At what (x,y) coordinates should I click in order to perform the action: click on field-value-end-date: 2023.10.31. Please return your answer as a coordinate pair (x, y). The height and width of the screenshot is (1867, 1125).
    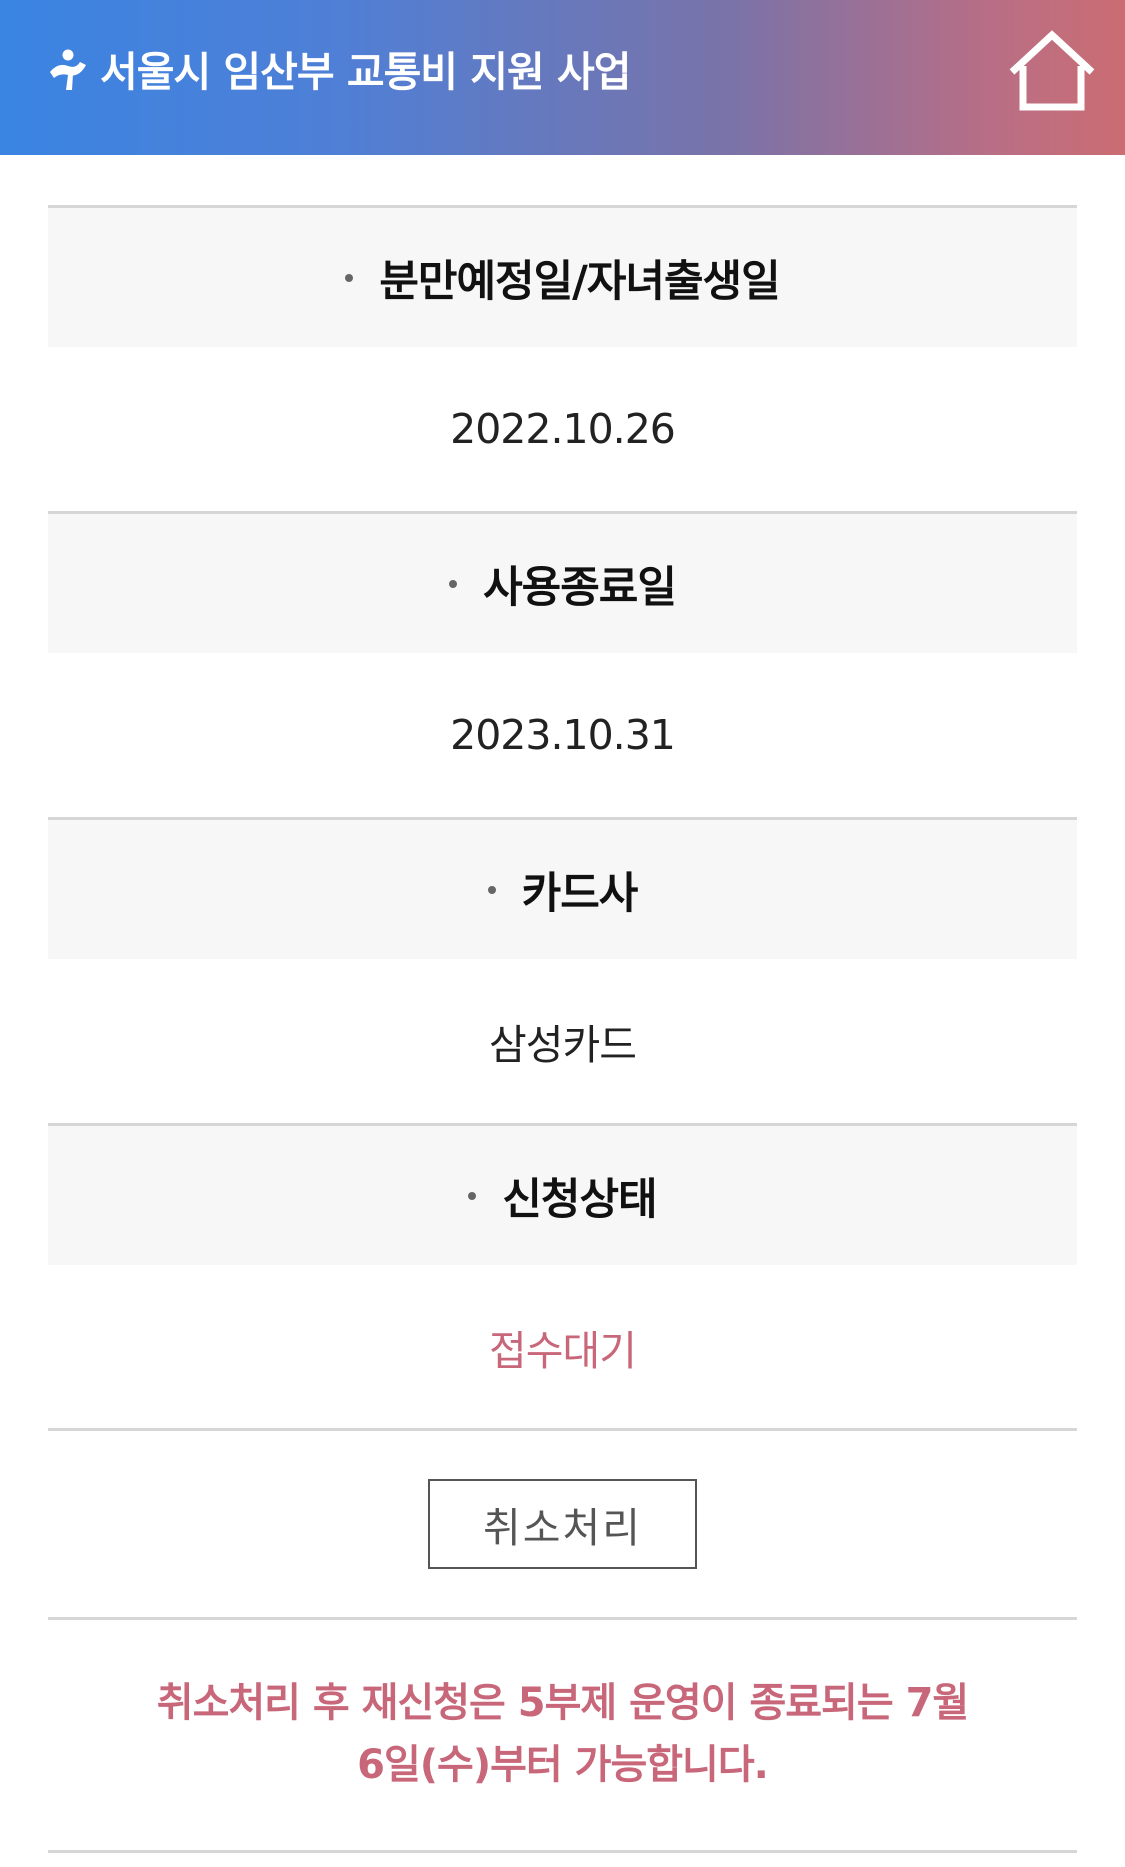
    Looking at the image, I should click on (563, 735).